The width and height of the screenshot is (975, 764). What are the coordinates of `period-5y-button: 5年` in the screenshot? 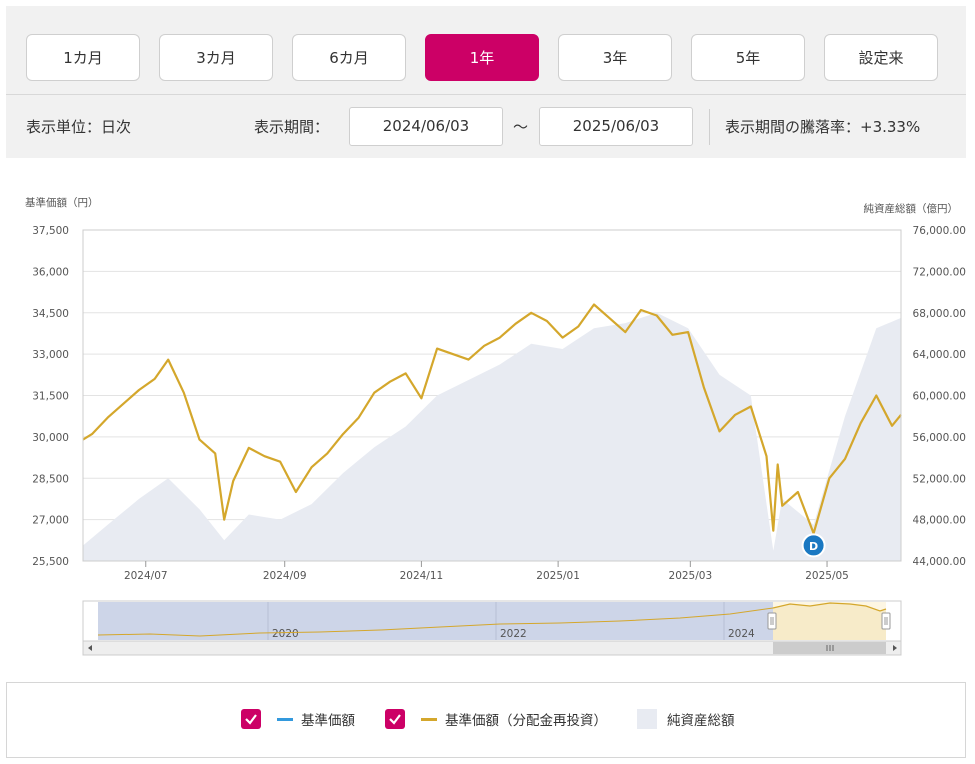 It's located at (748, 57).